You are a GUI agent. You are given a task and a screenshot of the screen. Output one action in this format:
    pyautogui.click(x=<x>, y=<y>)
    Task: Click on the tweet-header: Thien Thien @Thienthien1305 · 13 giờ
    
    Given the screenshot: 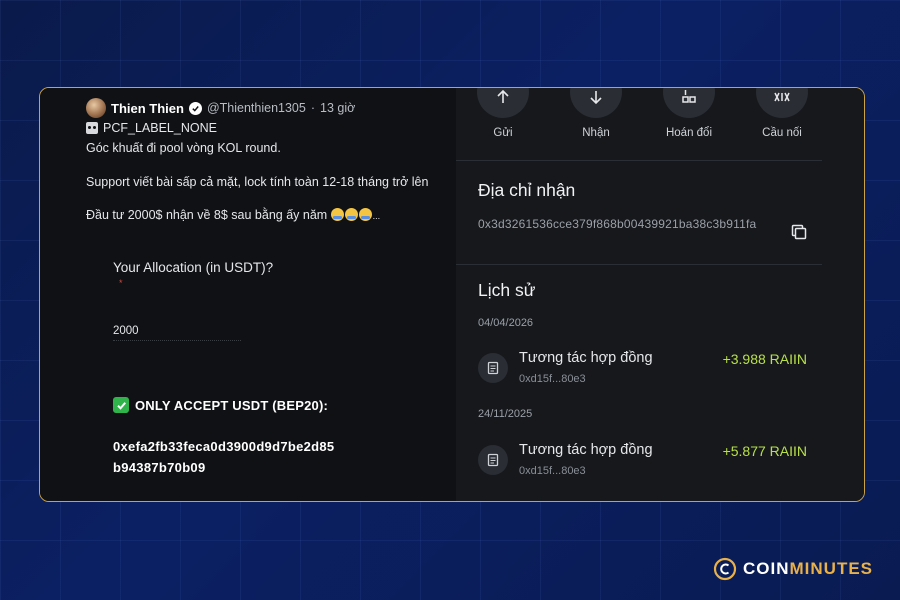 What is the action you would take?
    pyautogui.click(x=220, y=108)
    